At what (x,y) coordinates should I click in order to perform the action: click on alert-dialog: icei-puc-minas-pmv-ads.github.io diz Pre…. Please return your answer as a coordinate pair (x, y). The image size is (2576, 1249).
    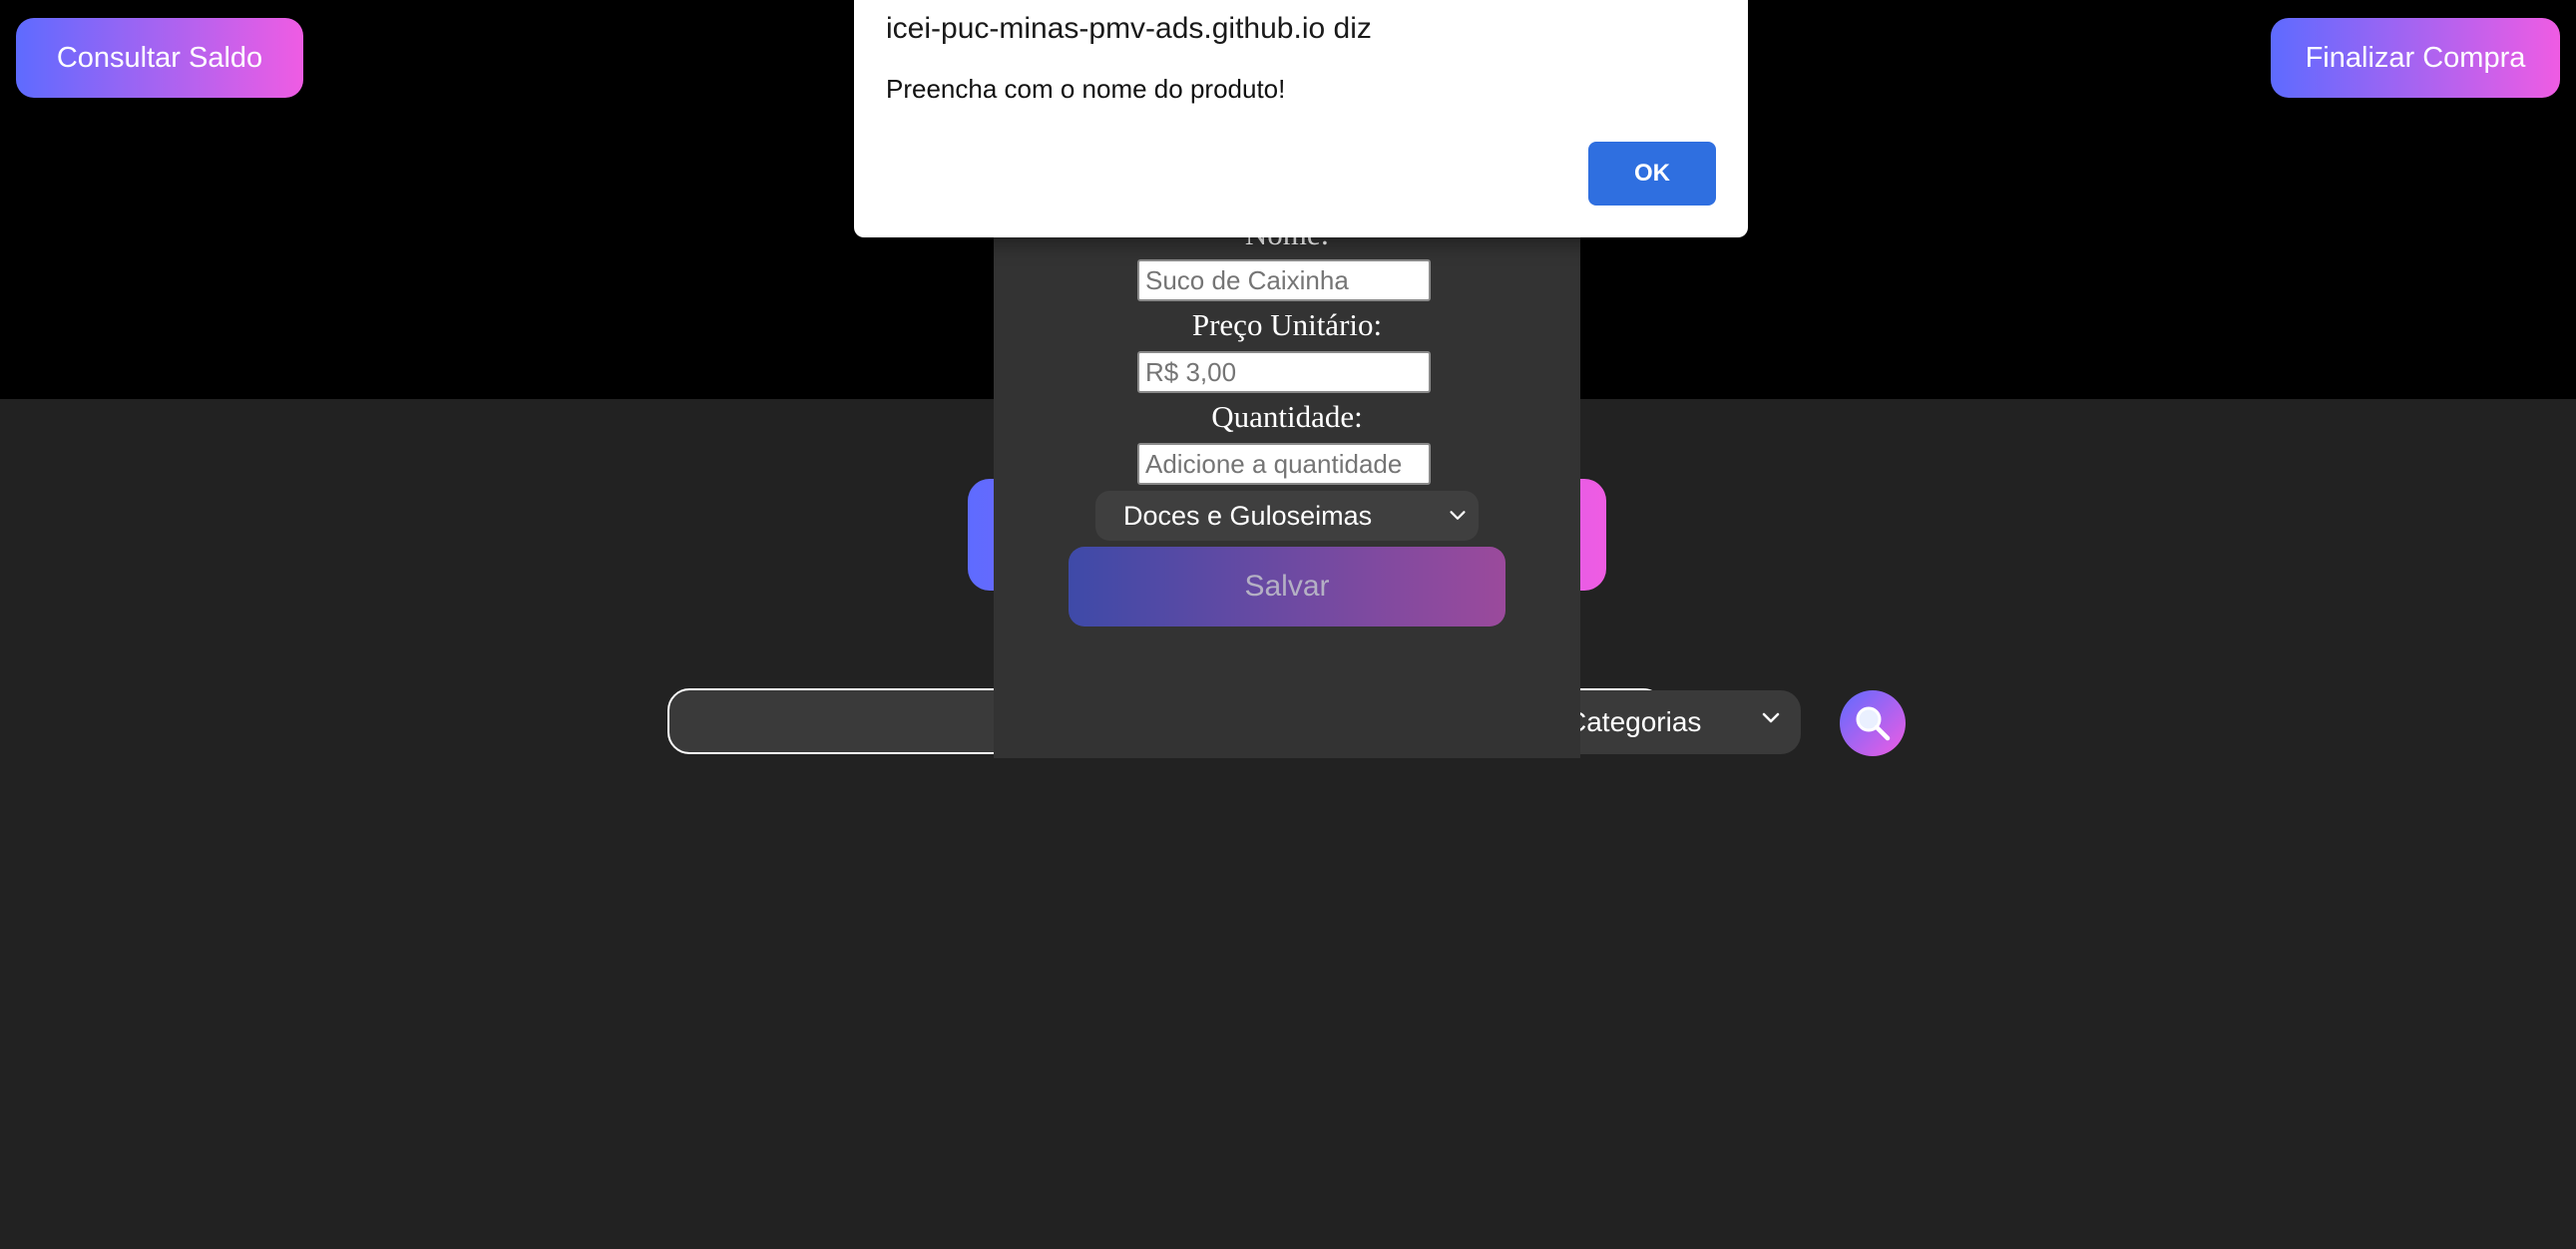
    Looking at the image, I should click on (1301, 118).